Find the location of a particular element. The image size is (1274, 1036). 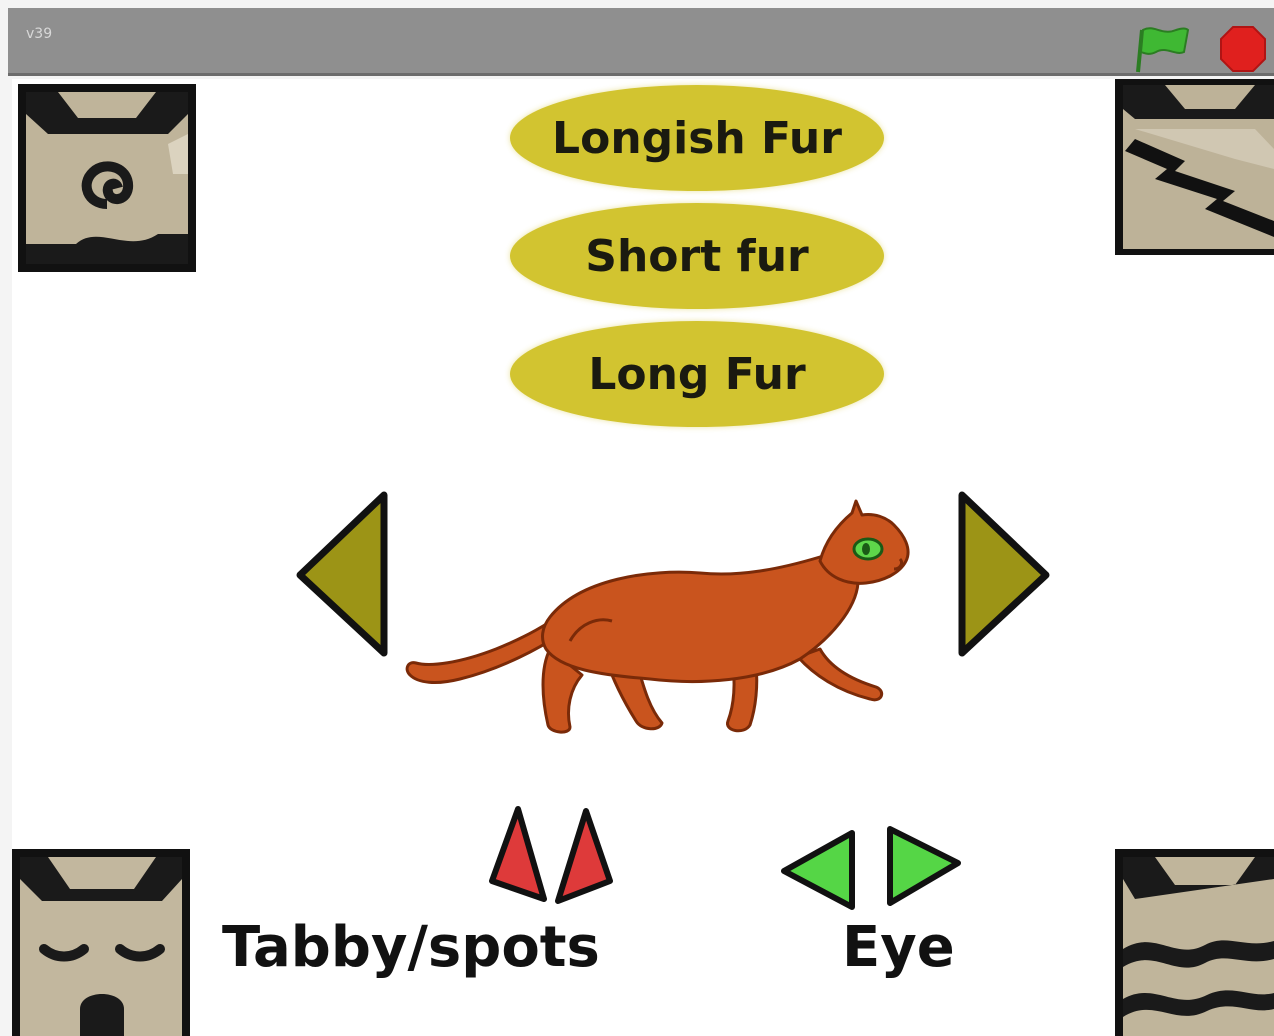

short-fur-button: Short fur is located at coordinates (697, 256).